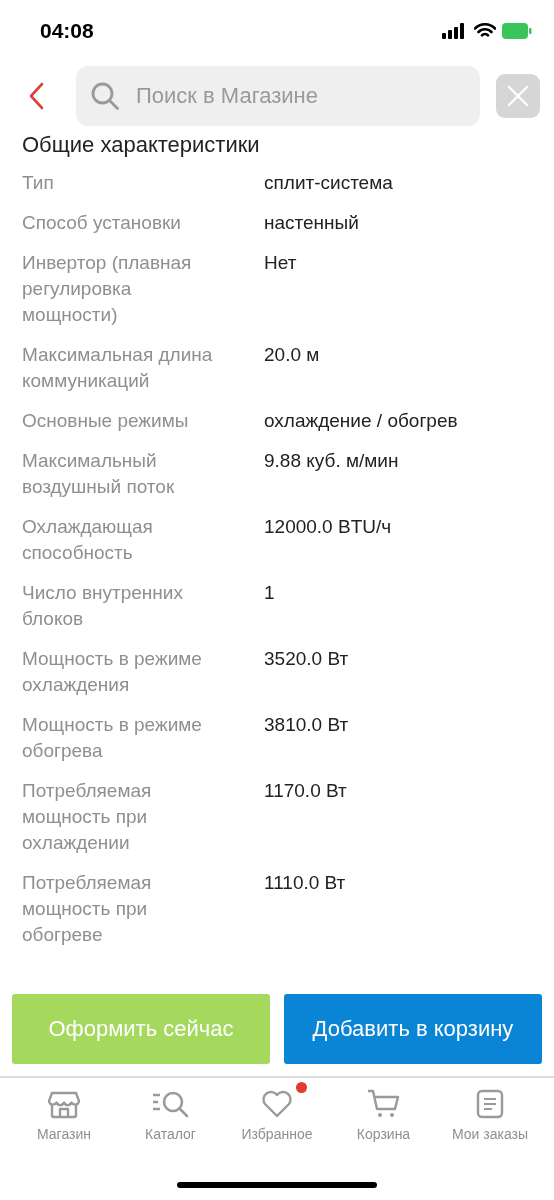  What do you see at coordinates (413, 1029) in the screenshot?
I see `add-to-cart-button: Добавить в корзину` at bounding box center [413, 1029].